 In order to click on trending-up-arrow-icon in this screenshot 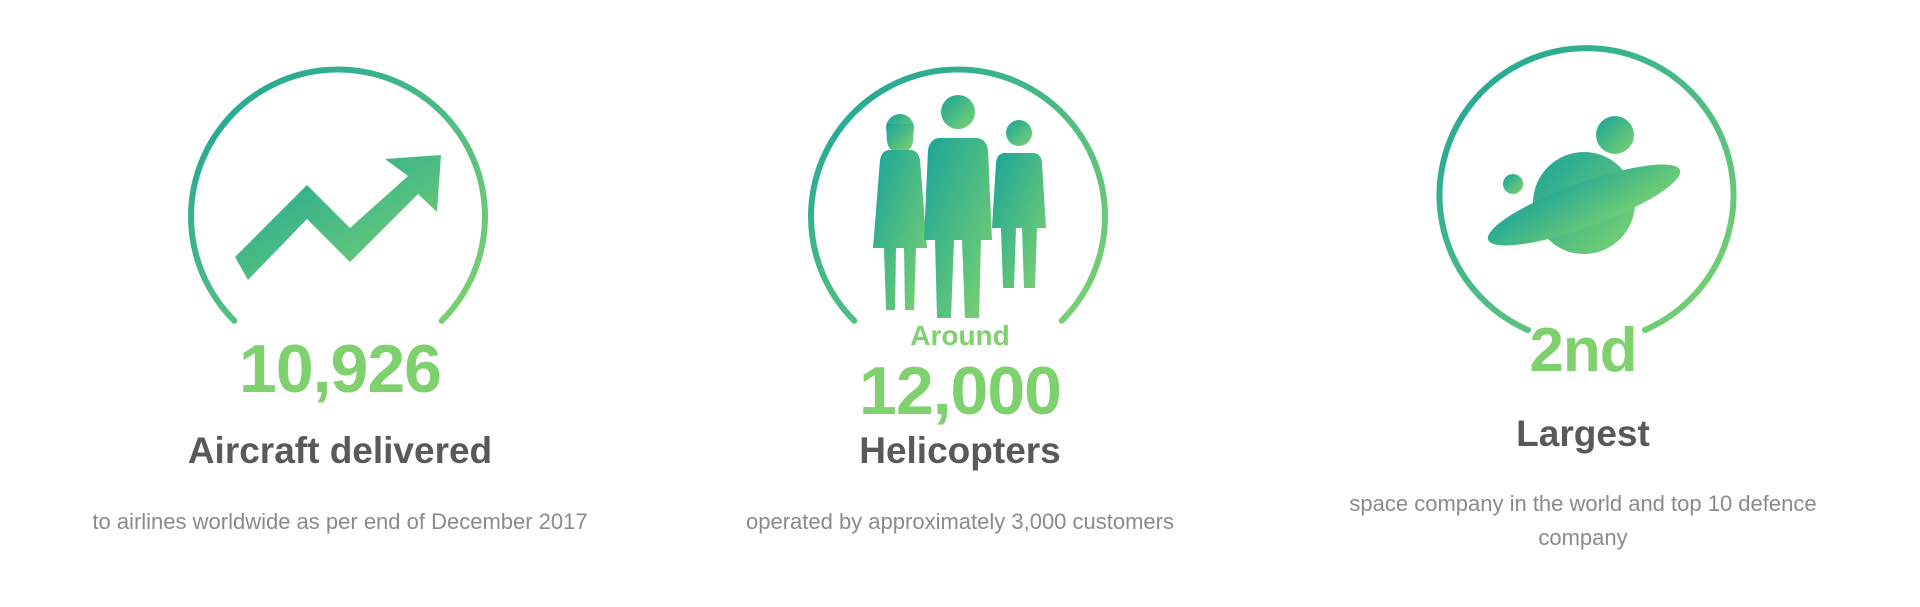, I will do `click(338, 217)`.